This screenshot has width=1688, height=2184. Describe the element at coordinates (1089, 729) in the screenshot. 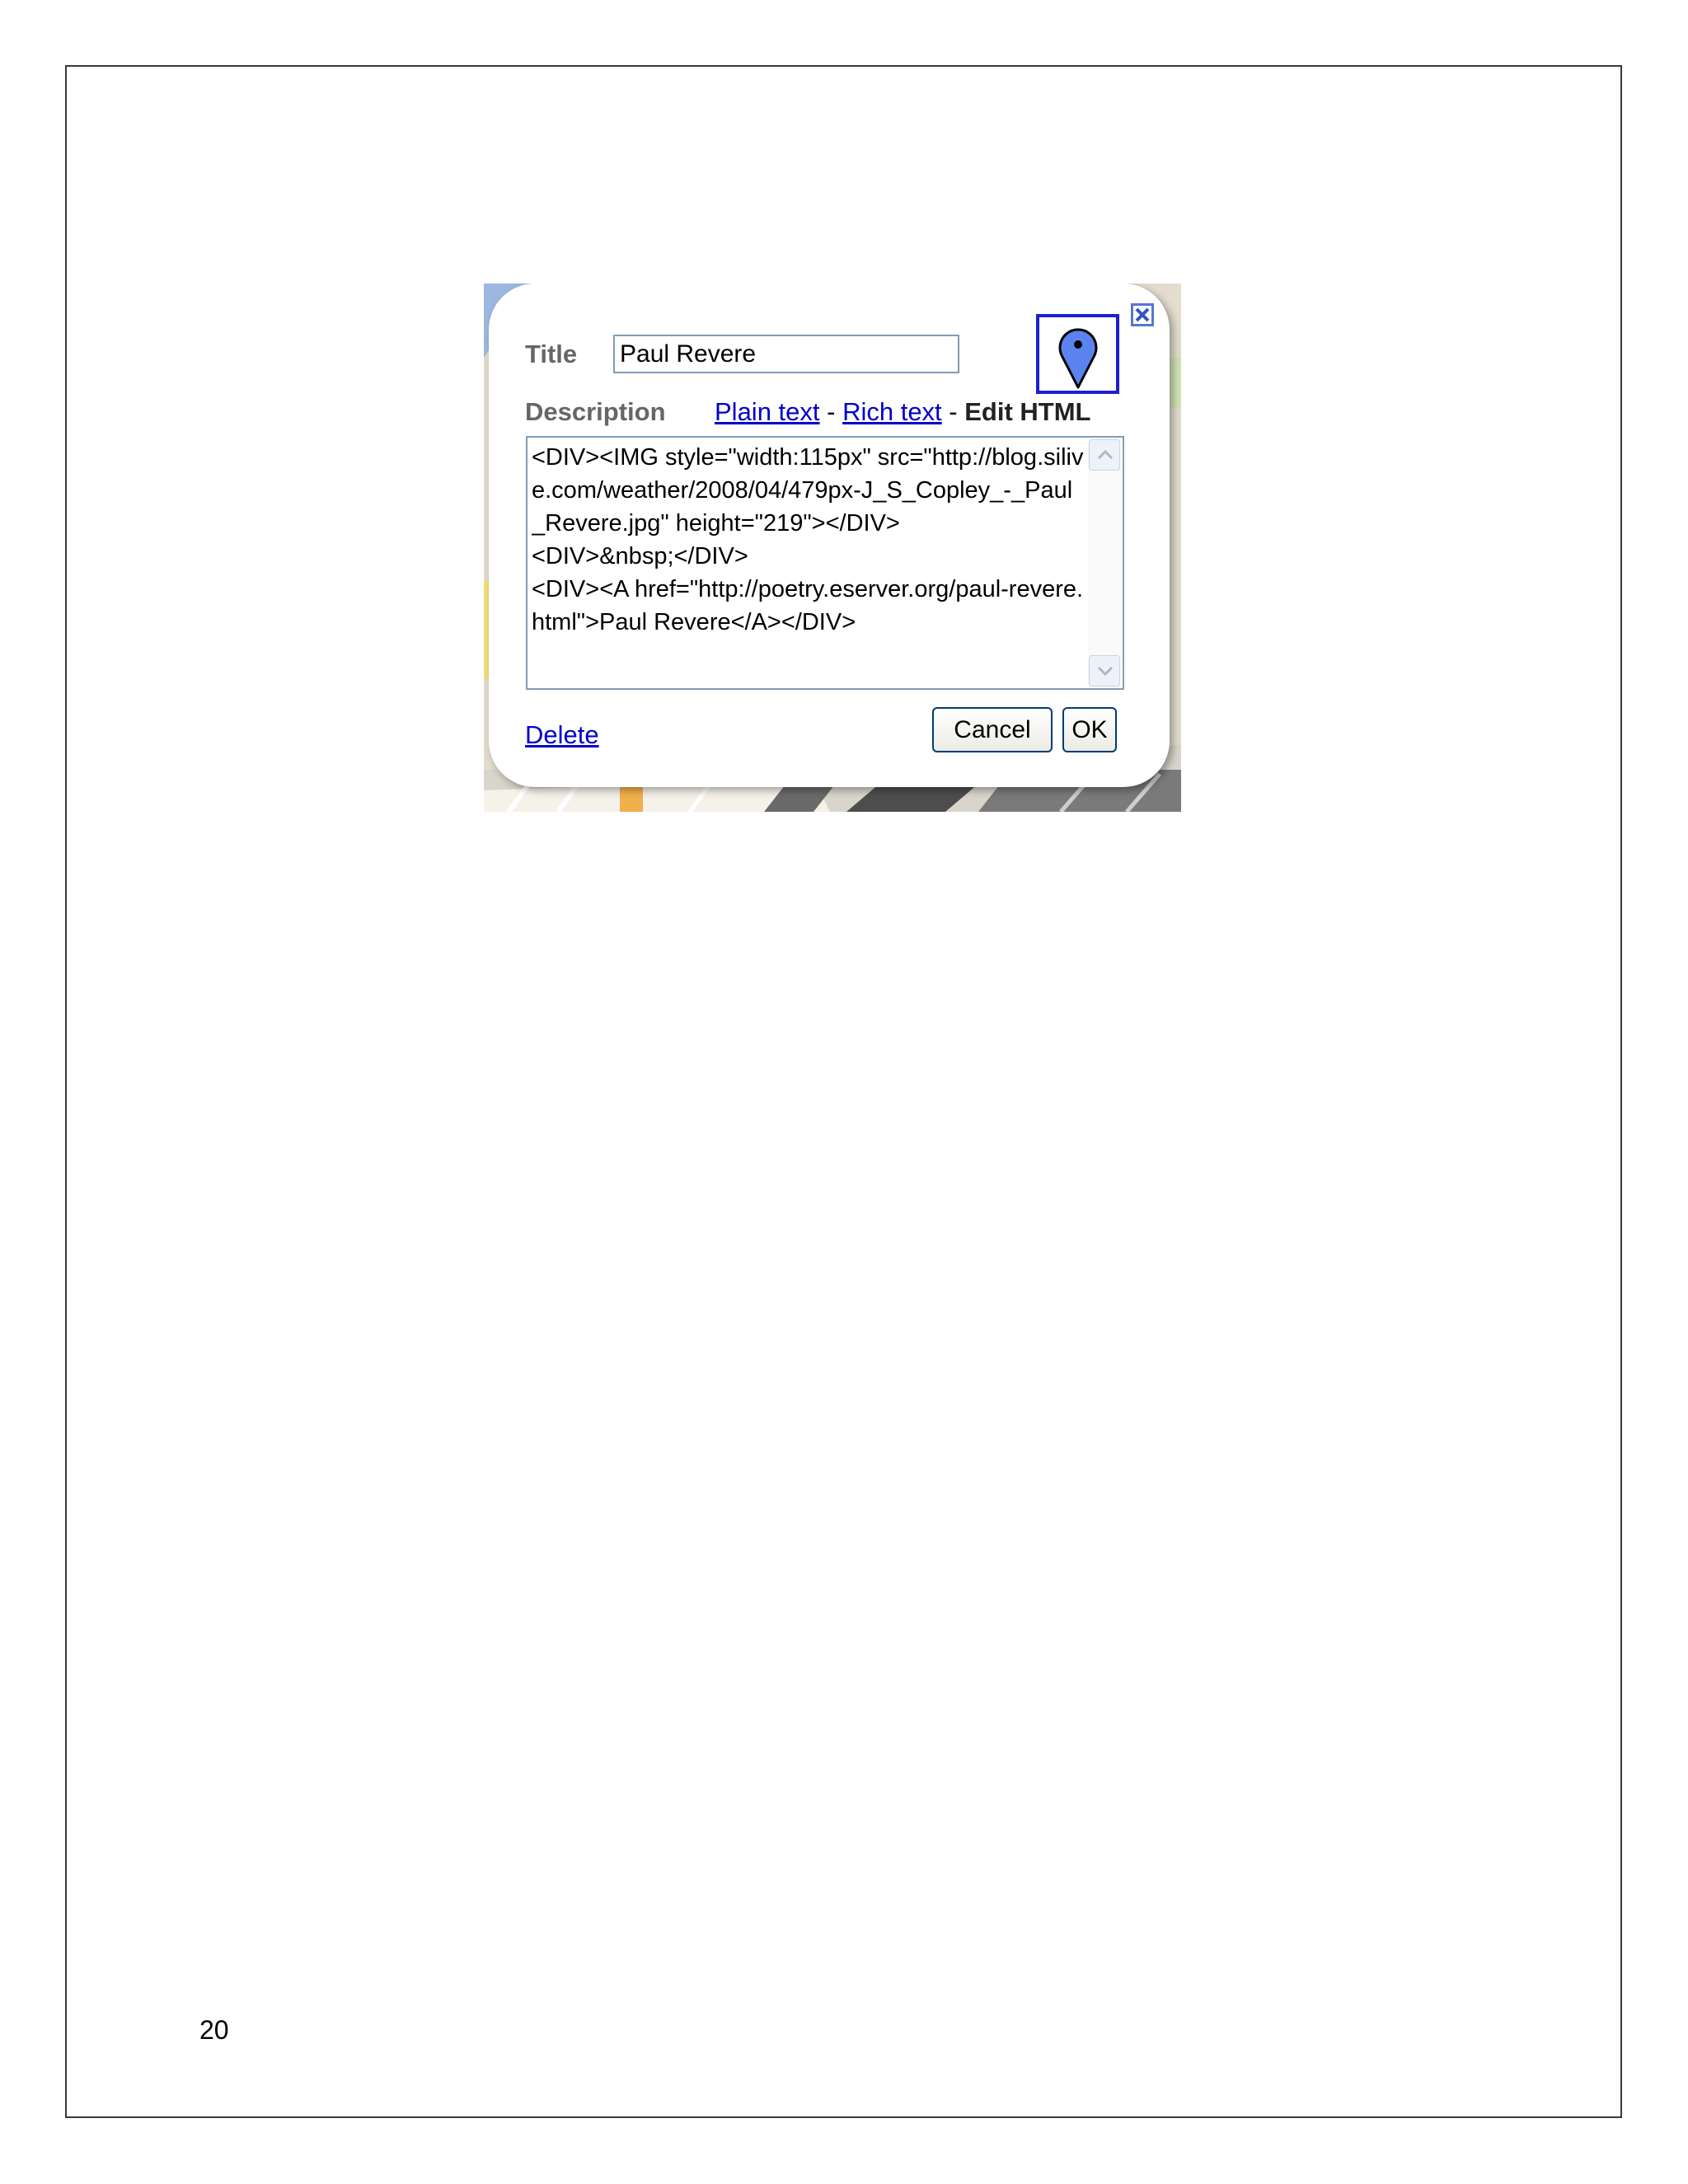

I see `ok-button: OK` at that location.